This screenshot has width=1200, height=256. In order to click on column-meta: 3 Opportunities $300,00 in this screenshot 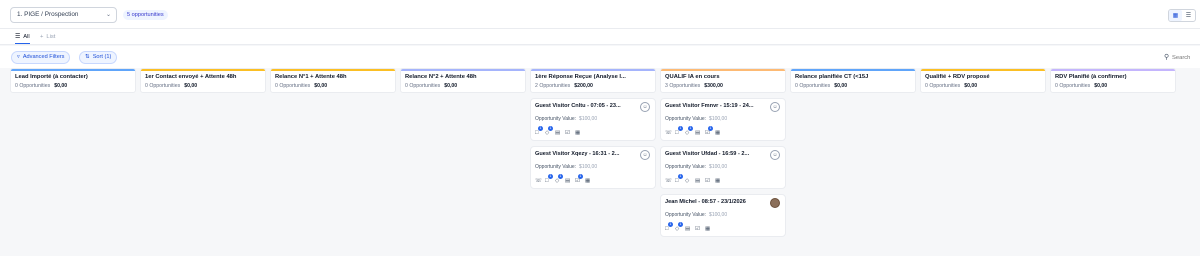, I will do `click(723, 86)`.